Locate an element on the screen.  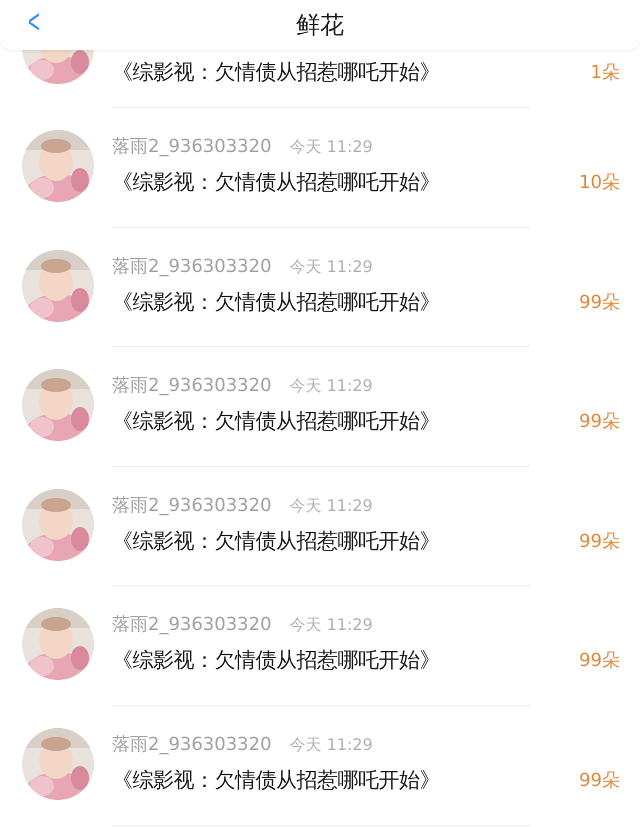
flower-count: 10朵 is located at coordinates (599, 182).